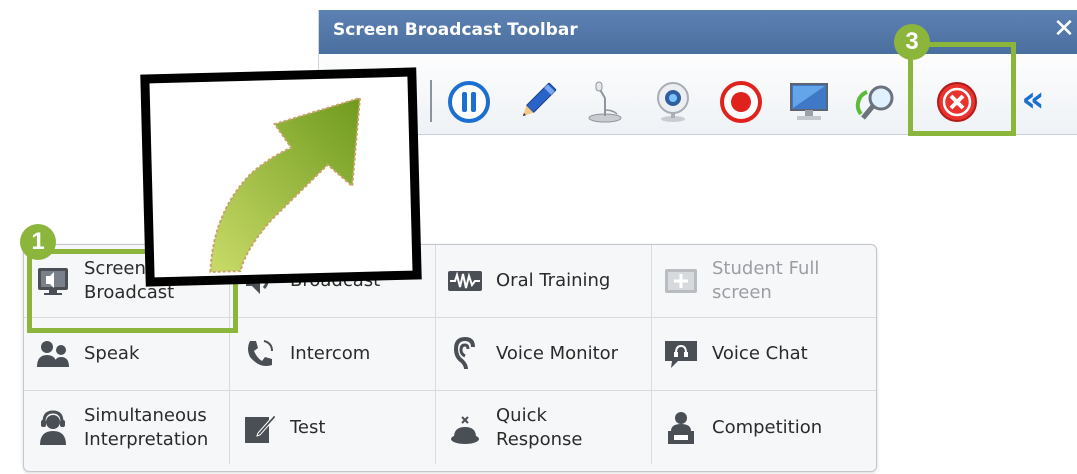 The image size is (1077, 474). I want to click on phone-icon, so click(259, 354).